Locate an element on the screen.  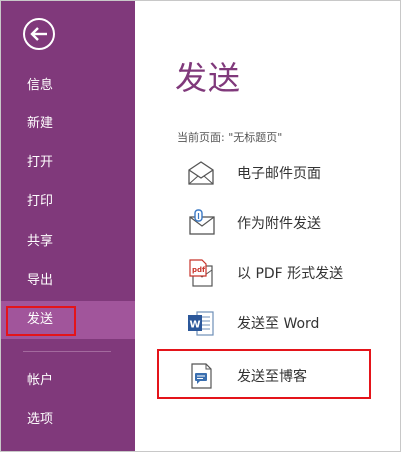
nav-options: 选项 is located at coordinates (68, 420).